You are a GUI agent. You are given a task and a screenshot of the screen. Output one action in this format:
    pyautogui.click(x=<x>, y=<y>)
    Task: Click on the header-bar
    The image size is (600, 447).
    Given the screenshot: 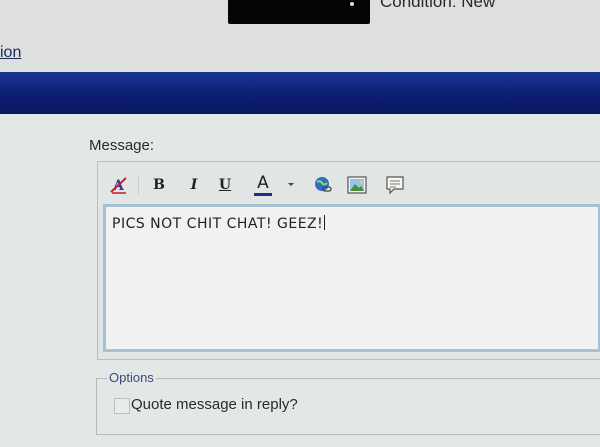 What is the action you would take?
    pyautogui.click(x=300, y=93)
    